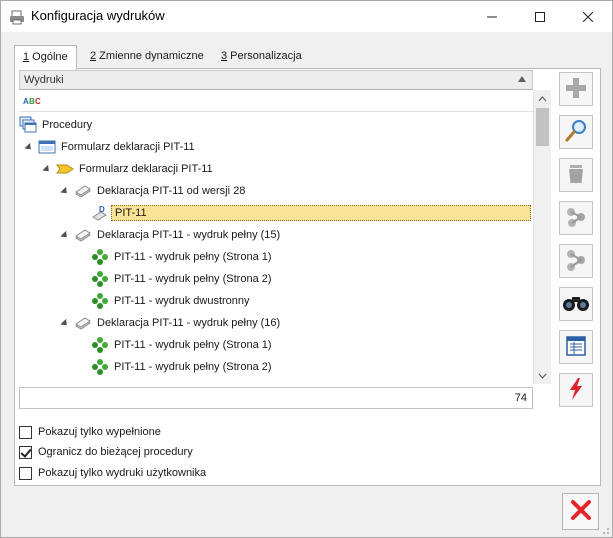  I want to click on edit-button, so click(576, 132).